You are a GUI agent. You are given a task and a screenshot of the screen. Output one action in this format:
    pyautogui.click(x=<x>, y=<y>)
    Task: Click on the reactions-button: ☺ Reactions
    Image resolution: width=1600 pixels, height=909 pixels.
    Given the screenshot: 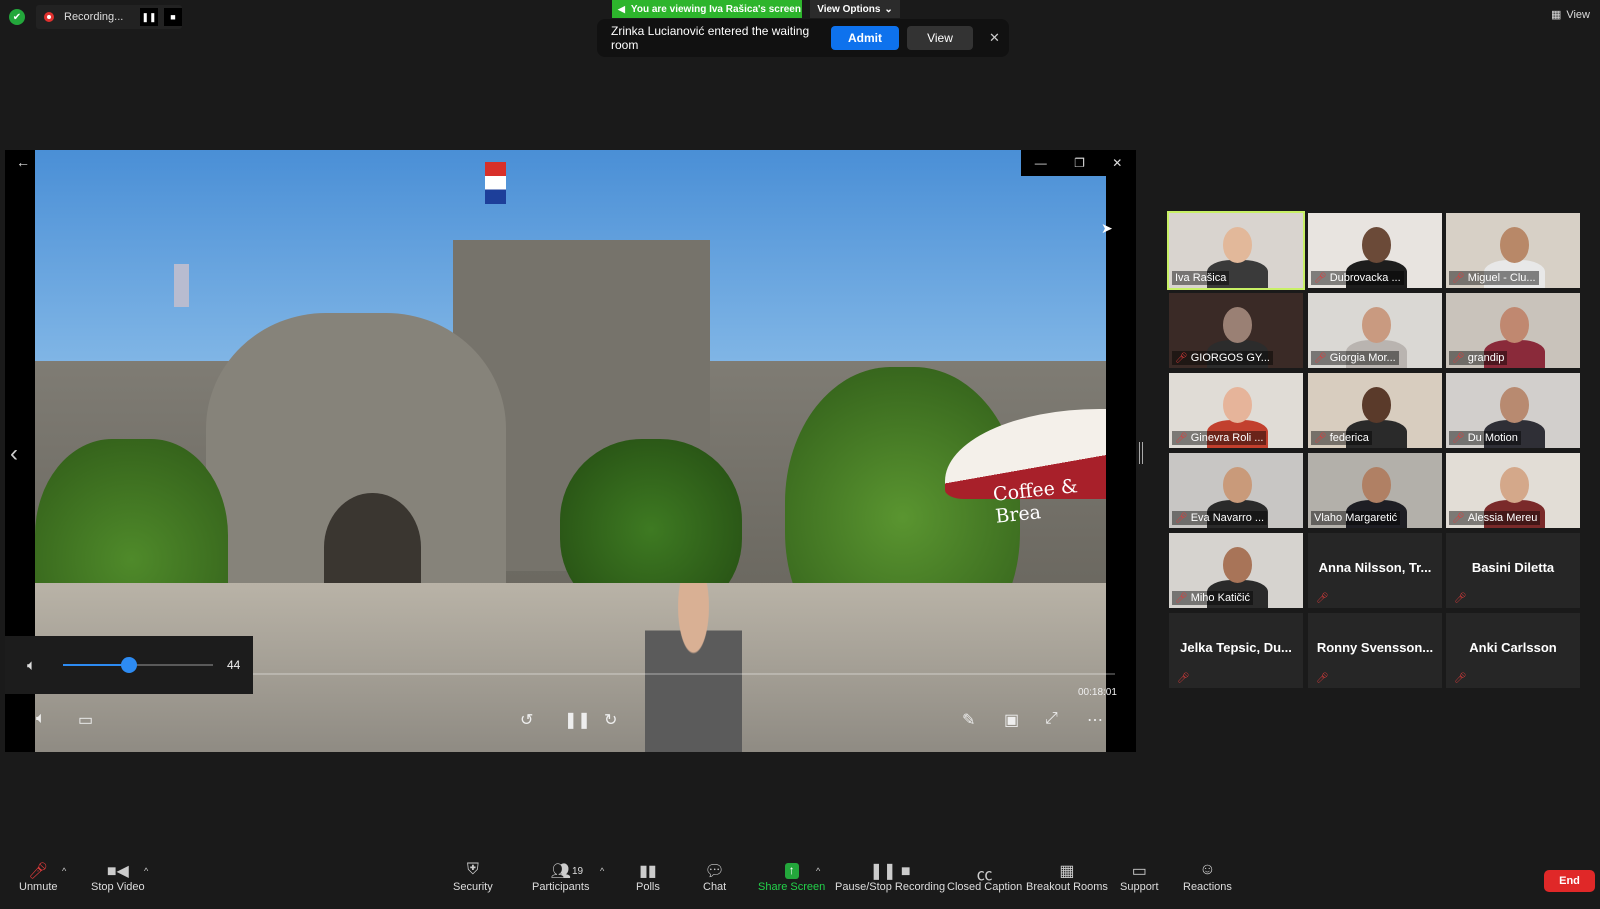 What is the action you would take?
    pyautogui.click(x=1207, y=877)
    